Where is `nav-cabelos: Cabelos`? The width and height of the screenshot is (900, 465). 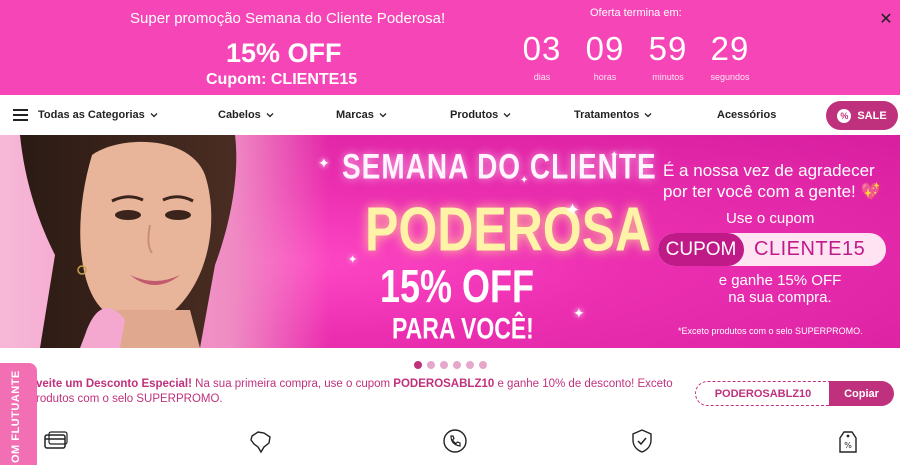
nav-cabelos: Cabelos is located at coordinates (246, 115).